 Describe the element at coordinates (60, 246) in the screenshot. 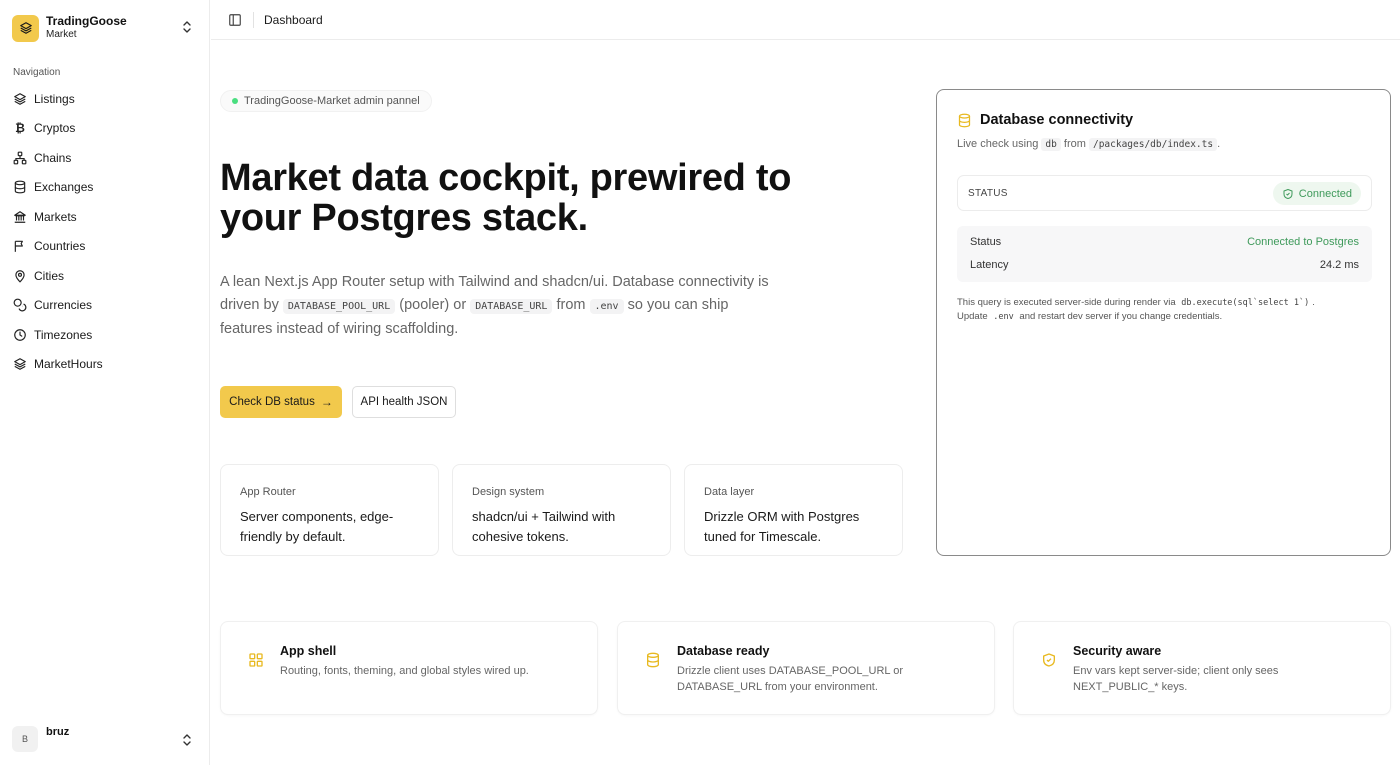

I see `sidebar-item-label: Countries` at that location.